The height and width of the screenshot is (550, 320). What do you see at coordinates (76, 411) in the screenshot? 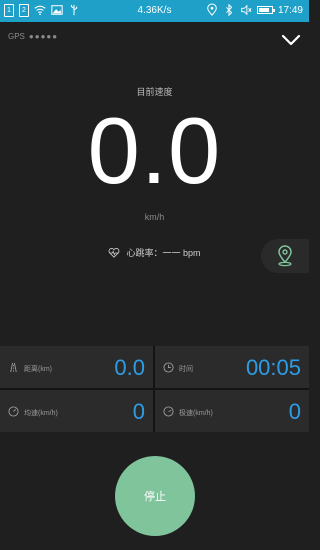
I see `avg-speed-cell: 均速(km/h) 0` at bounding box center [76, 411].